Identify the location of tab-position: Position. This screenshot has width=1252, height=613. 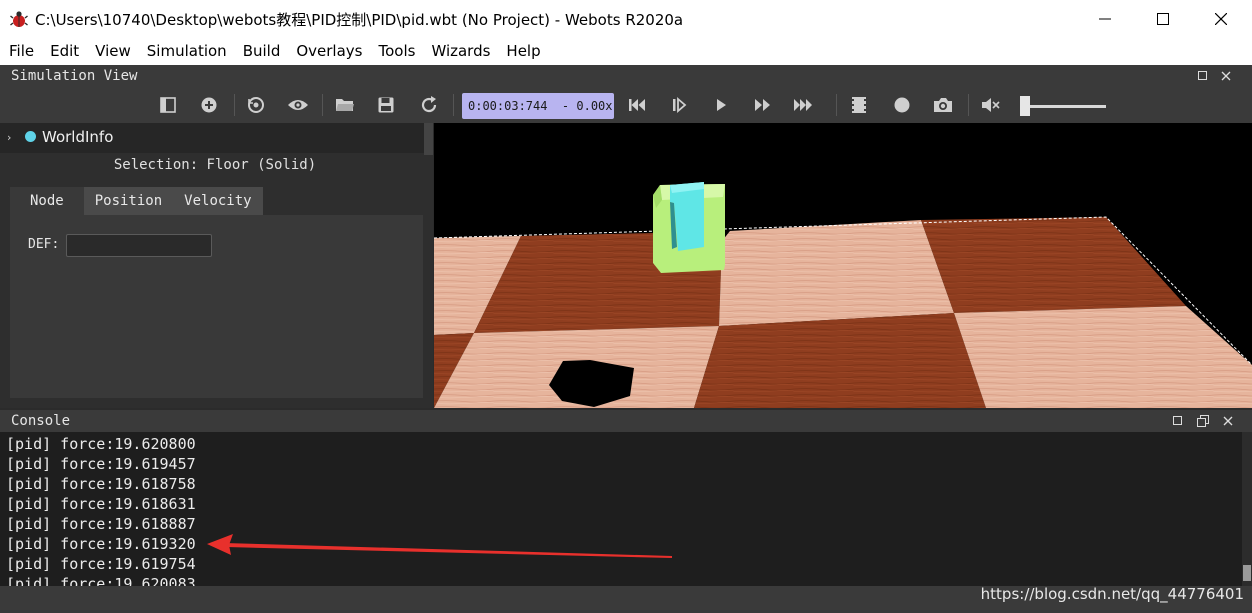
(128, 201).